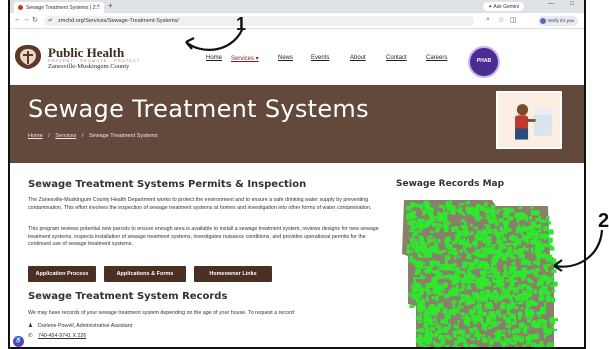 This screenshot has width=609, height=349. Describe the element at coordinates (436, 58) in the screenshot. I see `nav-careers: Careers` at that location.